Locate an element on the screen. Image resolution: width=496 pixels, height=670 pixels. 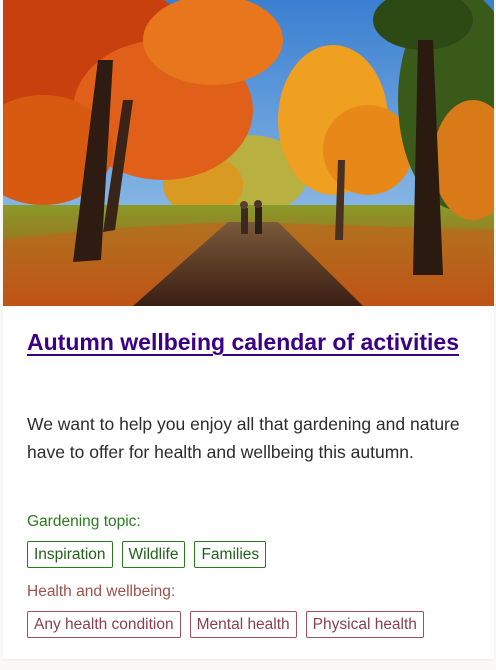
article-title-link: Autumn wellbeing calendar of activities is located at coordinates (243, 342).